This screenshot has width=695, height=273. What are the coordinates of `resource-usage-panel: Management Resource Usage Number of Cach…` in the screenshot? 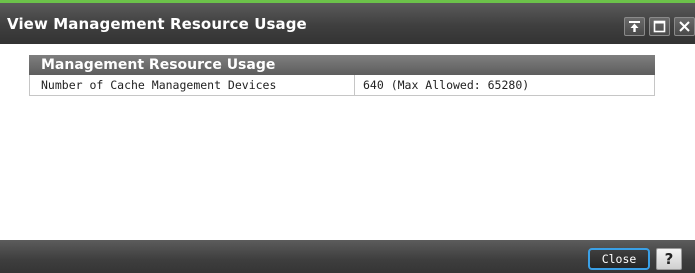 It's located at (342, 75).